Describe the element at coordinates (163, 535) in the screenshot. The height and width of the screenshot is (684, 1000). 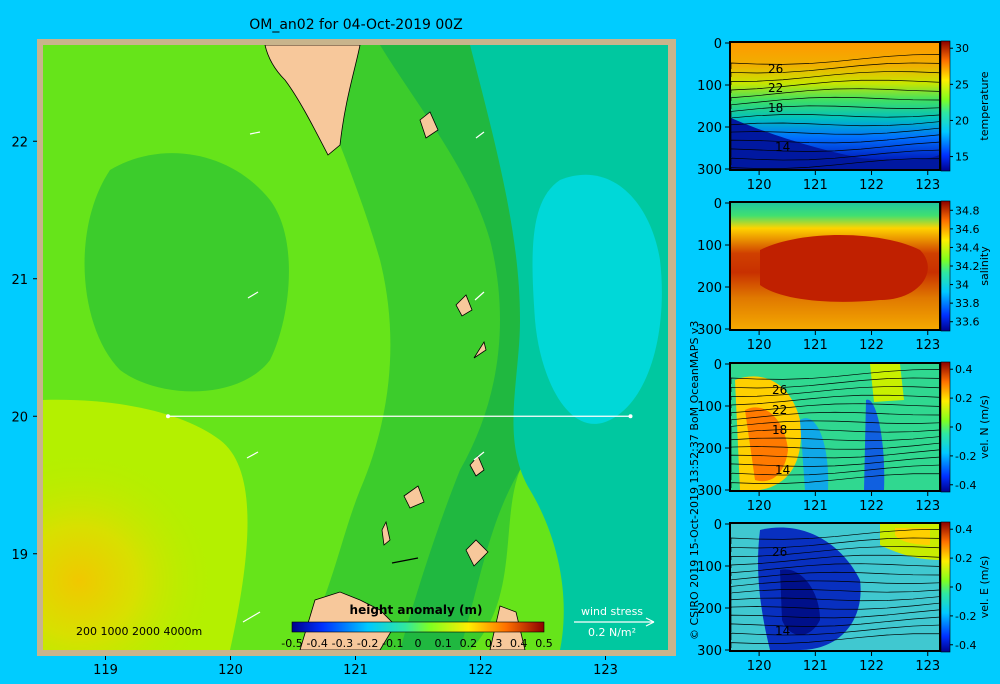
I see `map-warm-anomaly` at that location.